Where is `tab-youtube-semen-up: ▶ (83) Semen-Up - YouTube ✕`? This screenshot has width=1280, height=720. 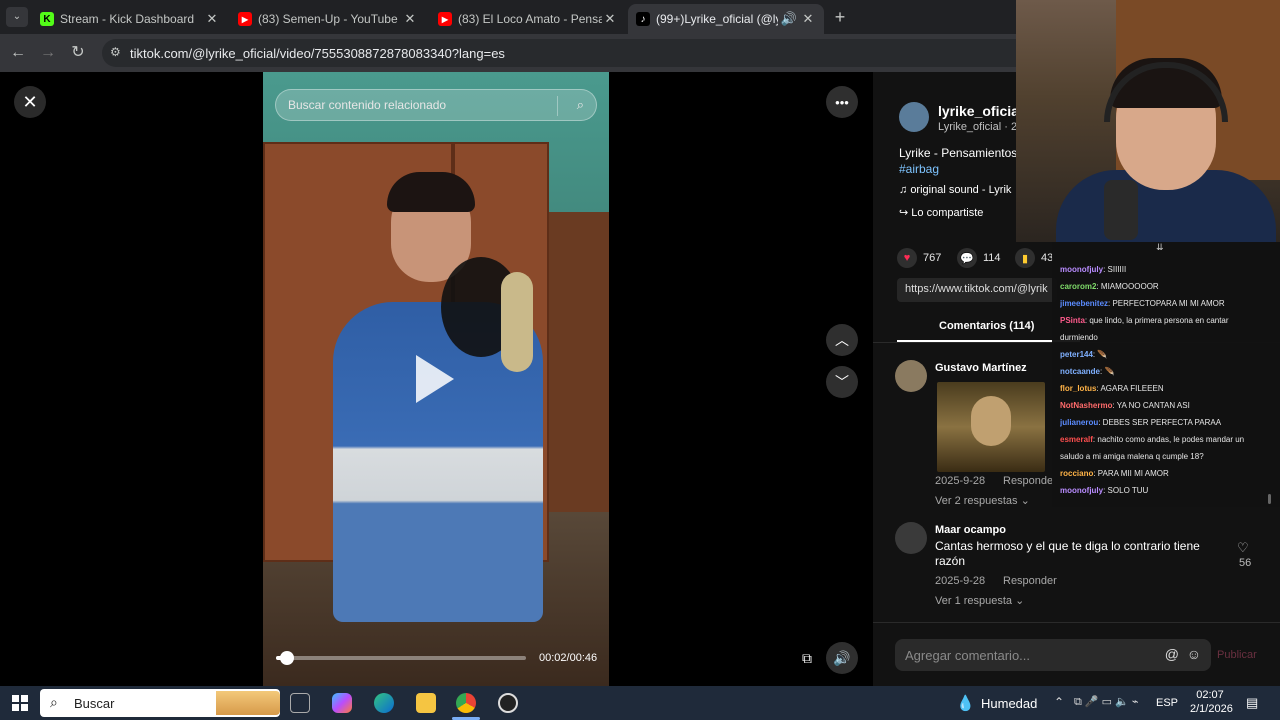 tab-youtube-semen-up: ▶ (83) Semen-Up - YouTube ✕ is located at coordinates (328, 19).